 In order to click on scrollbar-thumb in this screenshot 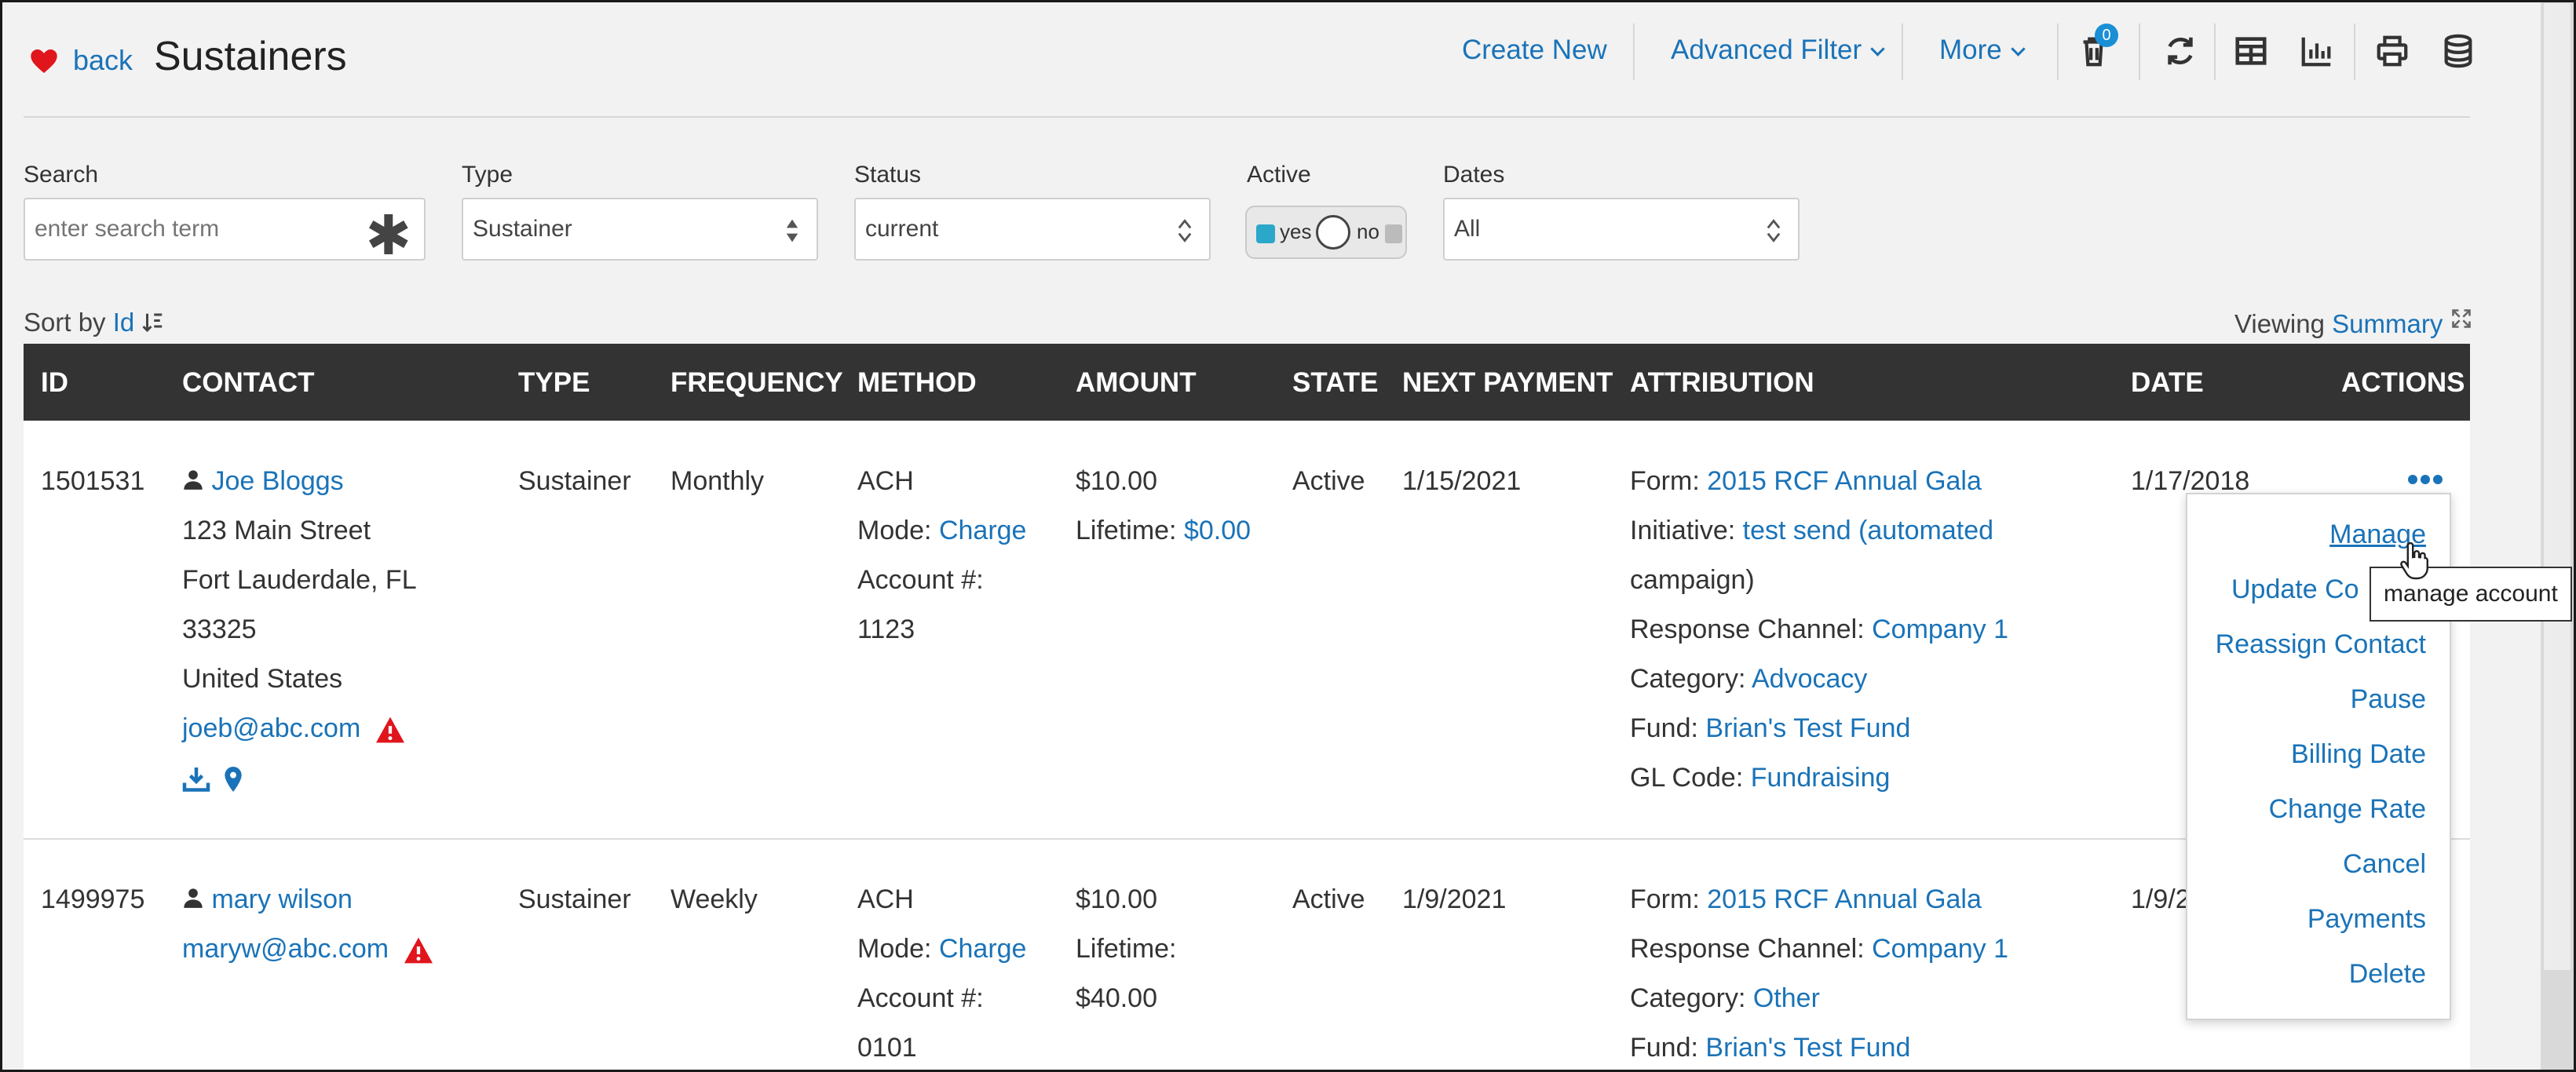, I will do `click(2557, 486)`.